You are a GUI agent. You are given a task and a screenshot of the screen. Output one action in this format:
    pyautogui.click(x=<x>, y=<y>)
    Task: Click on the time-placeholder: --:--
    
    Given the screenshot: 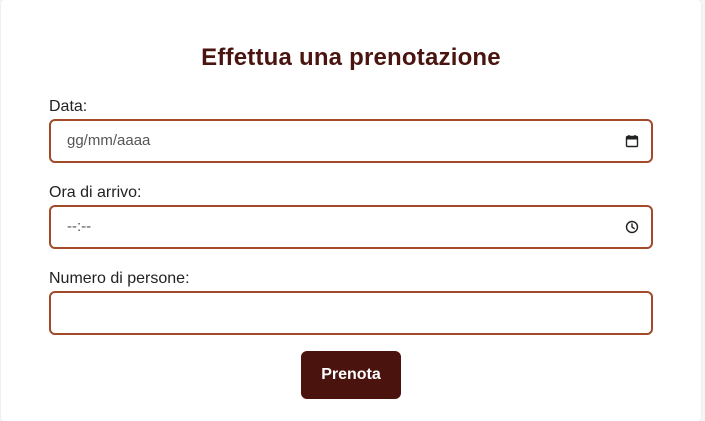 What is the action you would take?
    pyautogui.click(x=79, y=226)
    